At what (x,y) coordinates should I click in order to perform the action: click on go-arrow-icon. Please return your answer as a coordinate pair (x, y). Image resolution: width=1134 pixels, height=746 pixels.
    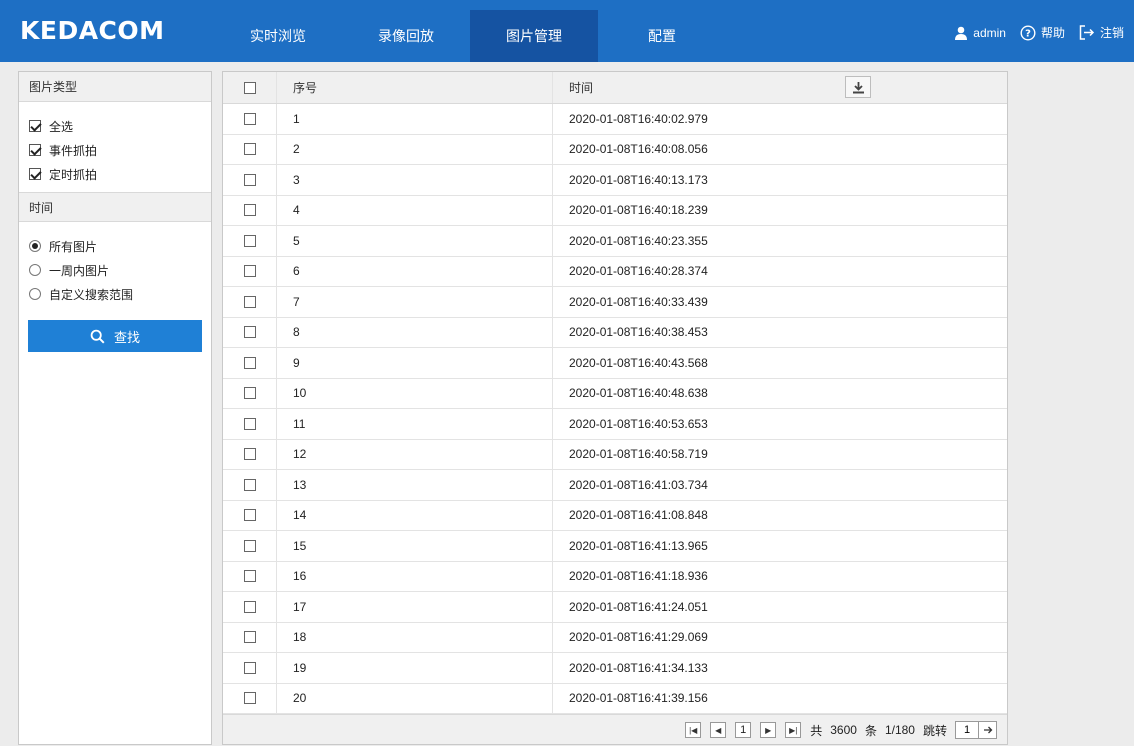
    Looking at the image, I should click on (988, 730).